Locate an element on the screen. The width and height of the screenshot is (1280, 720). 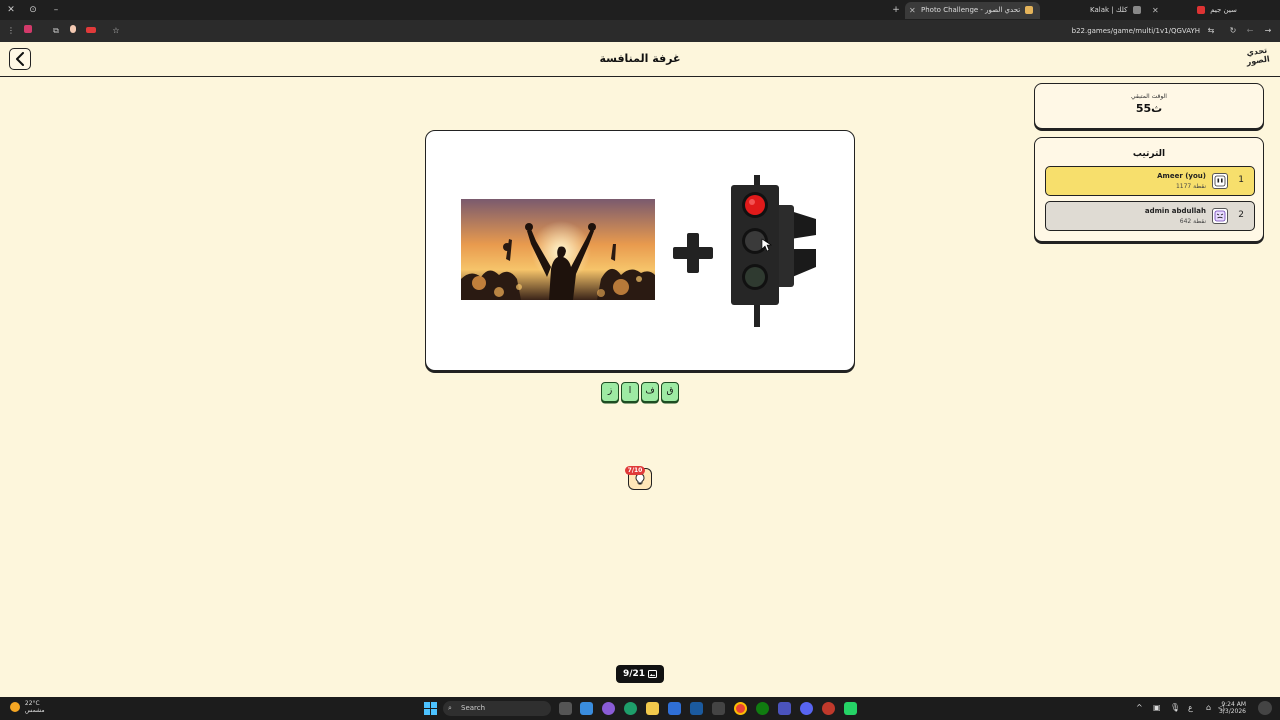
new-tab-icon: + is located at coordinates (896, 10).